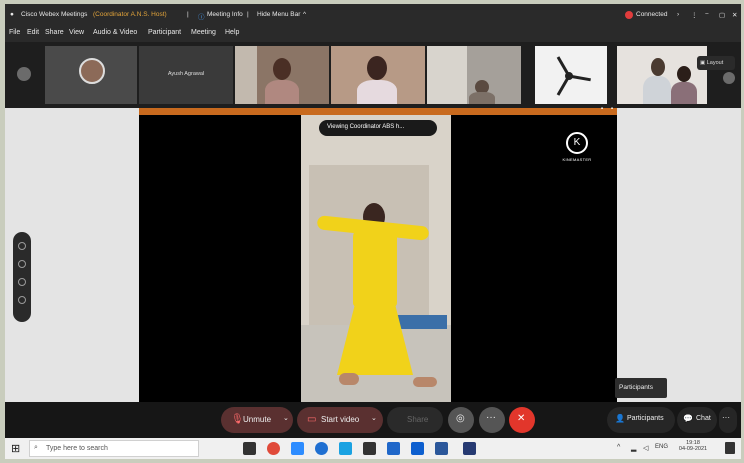 Image resolution: width=744 pixels, height=463 pixels. What do you see at coordinates (415, 420) in the screenshot?
I see `share-button: Share` at bounding box center [415, 420].